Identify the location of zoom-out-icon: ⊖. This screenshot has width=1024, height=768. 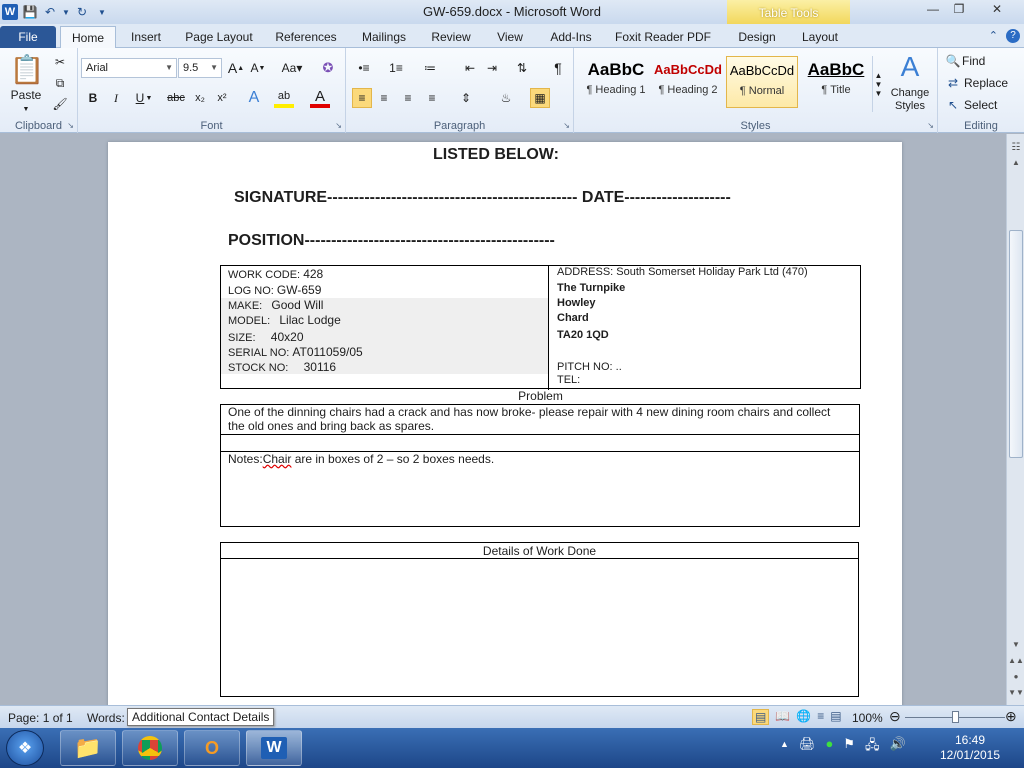
(895, 716).